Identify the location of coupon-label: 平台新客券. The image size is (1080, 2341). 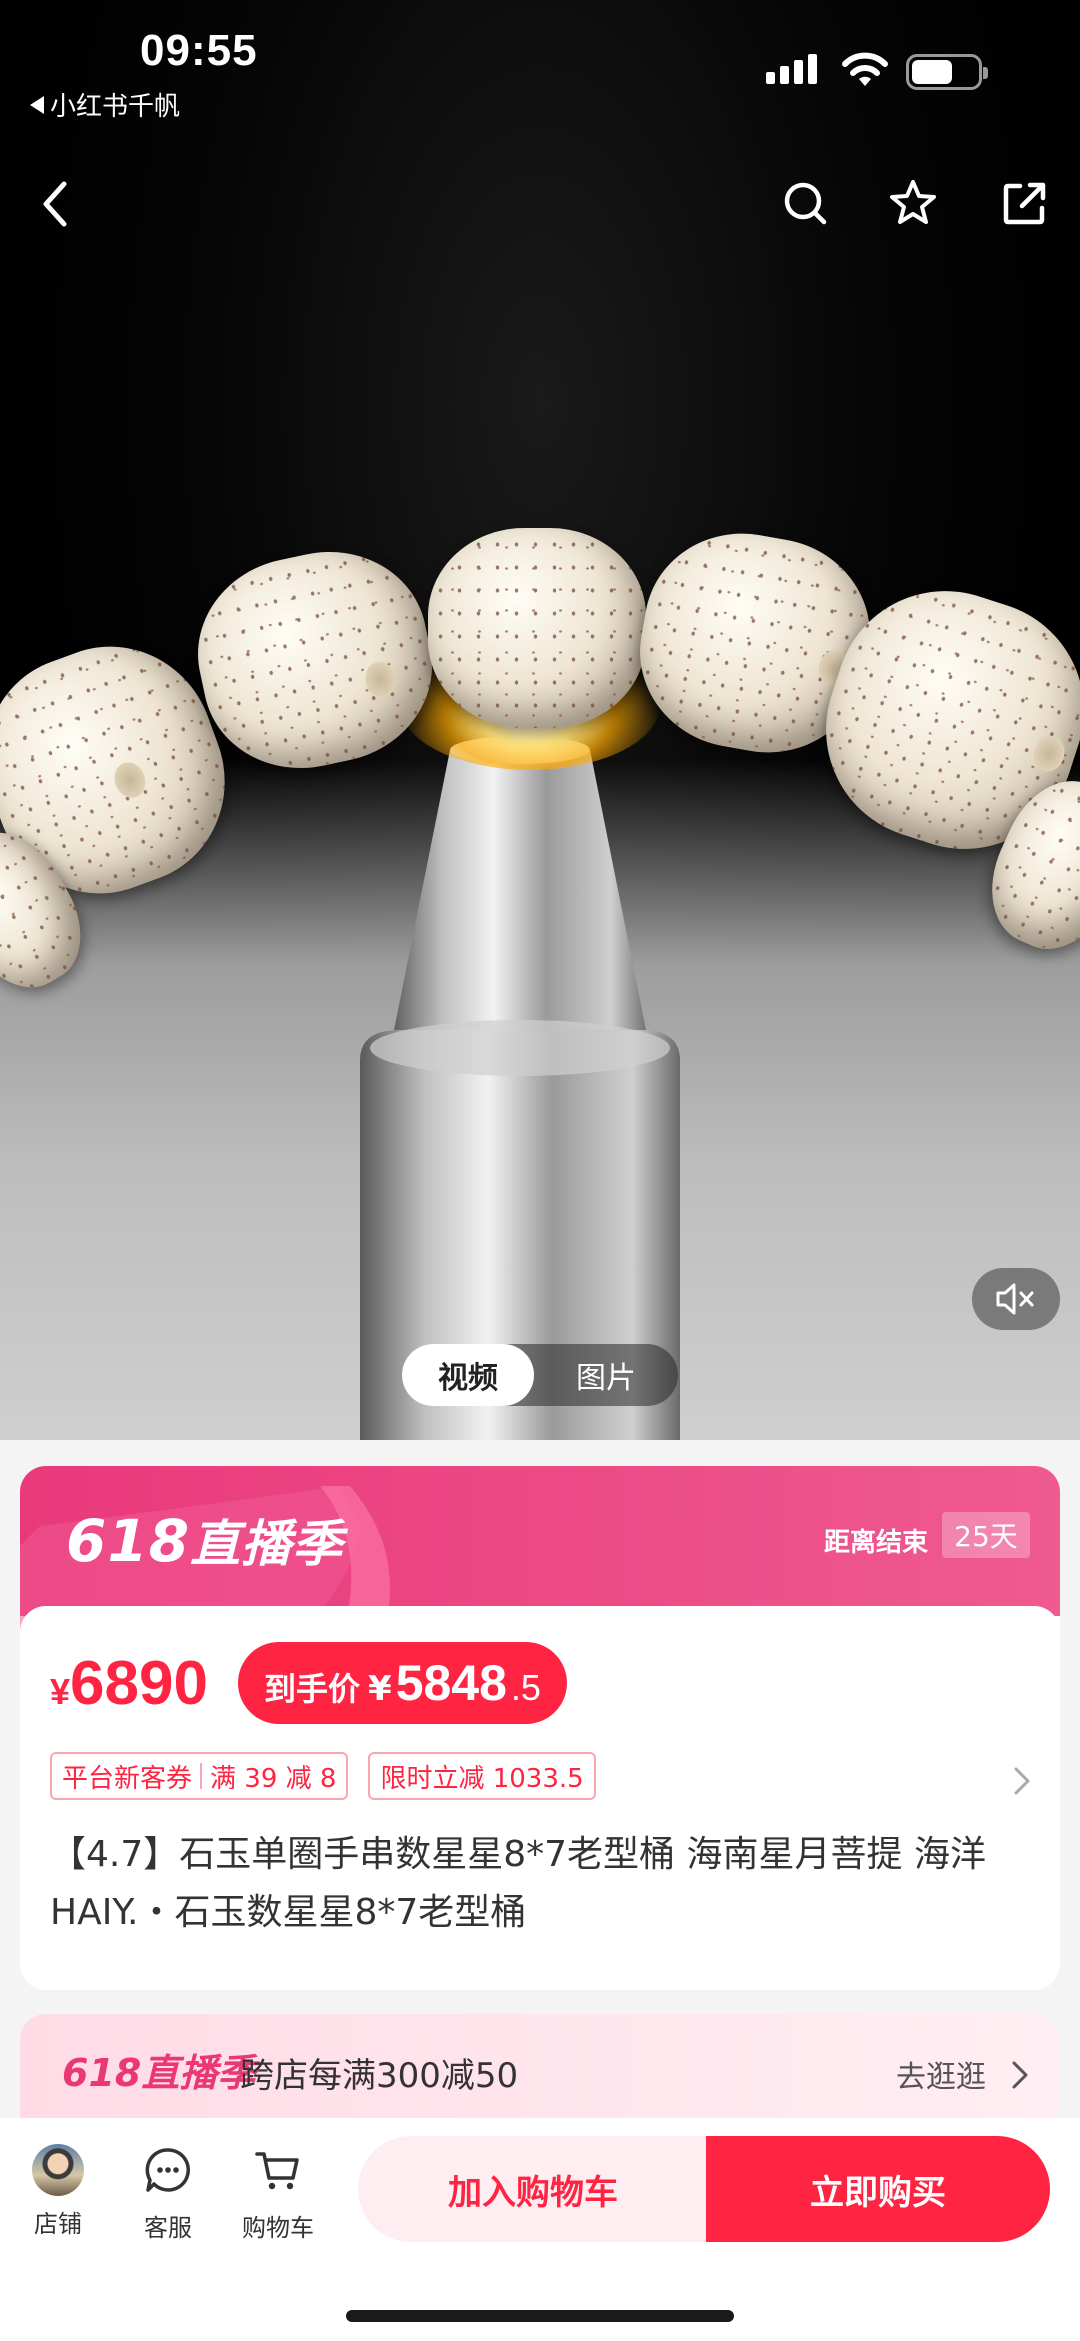
(127, 1778).